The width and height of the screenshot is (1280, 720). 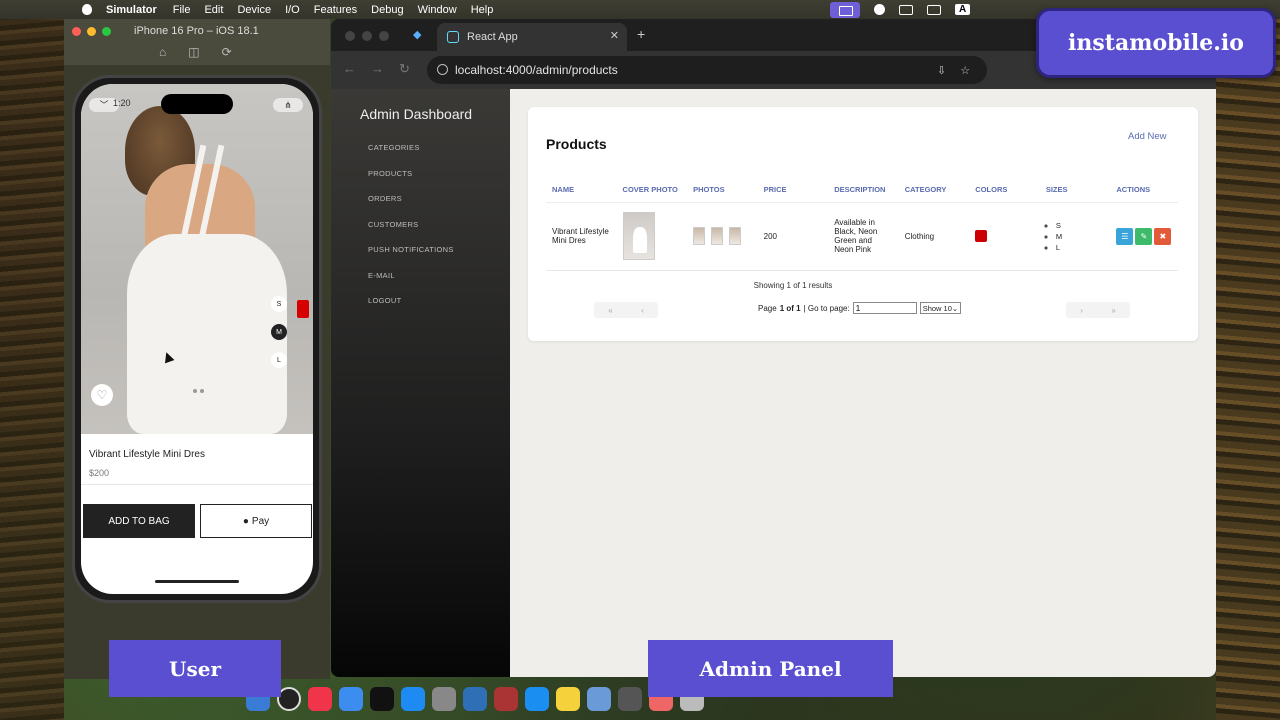 What do you see at coordinates (411, 284) in the screenshot?
I see `nav-email: E-MAIL` at bounding box center [411, 284].